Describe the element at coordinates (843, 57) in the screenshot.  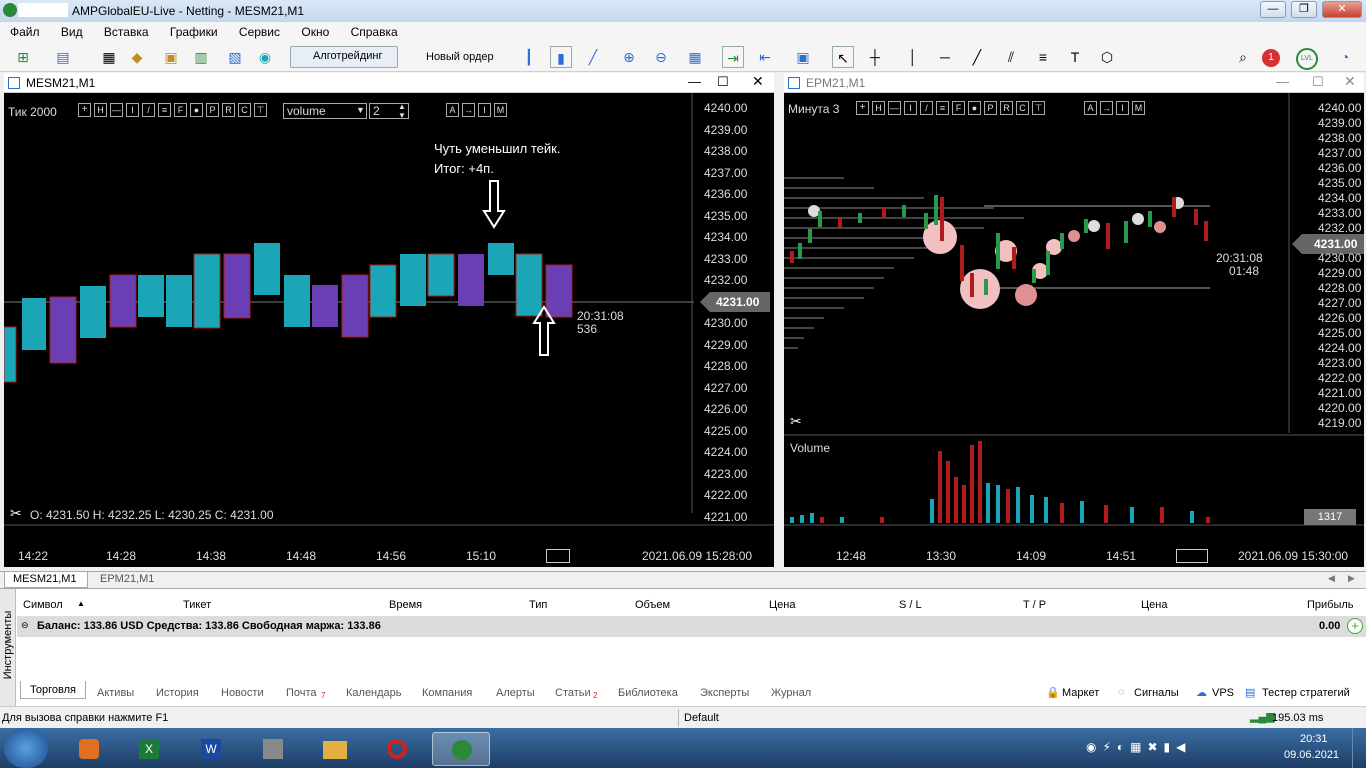
I see `cursor-icon: ↖` at that location.